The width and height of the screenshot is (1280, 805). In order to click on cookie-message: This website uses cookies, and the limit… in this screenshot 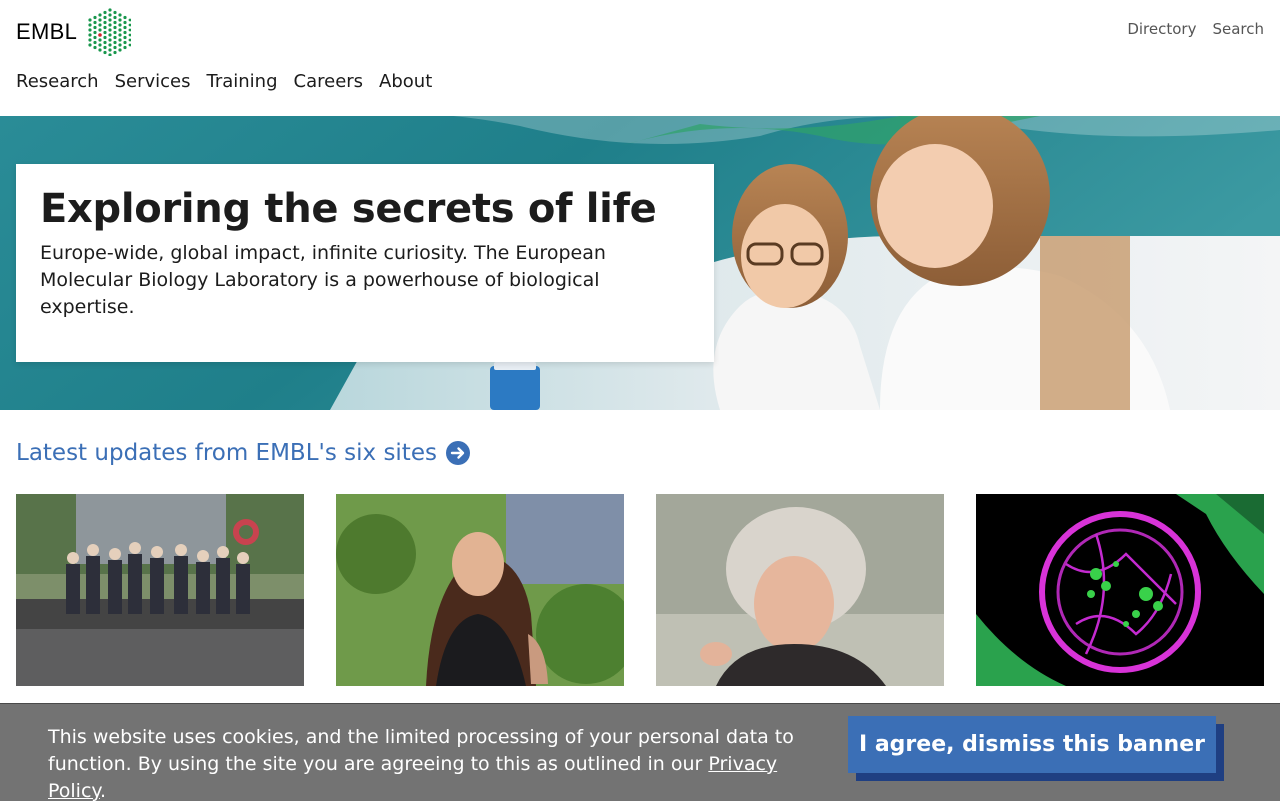, I will do `click(421, 750)`.